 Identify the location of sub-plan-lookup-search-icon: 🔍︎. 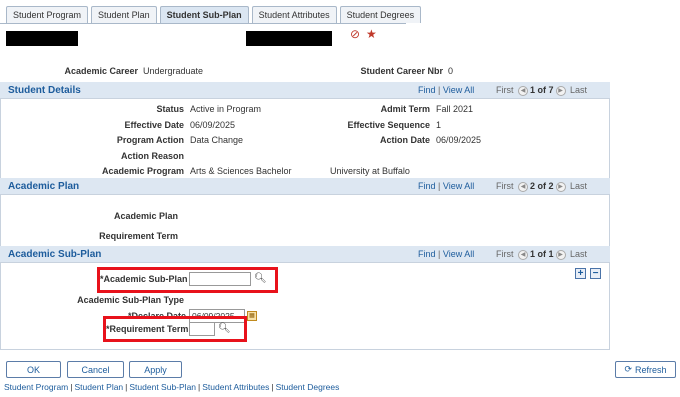
(260, 278).